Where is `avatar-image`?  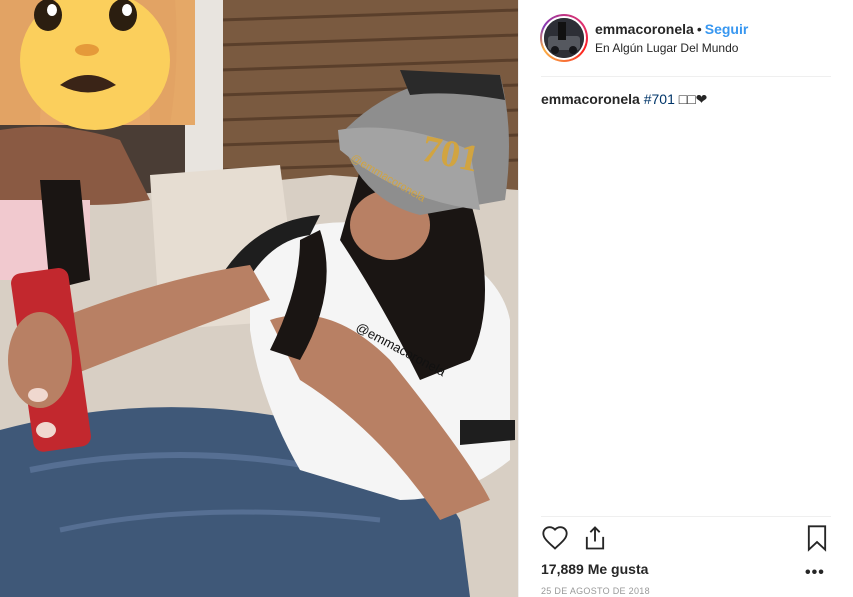 avatar-image is located at coordinates (564, 38).